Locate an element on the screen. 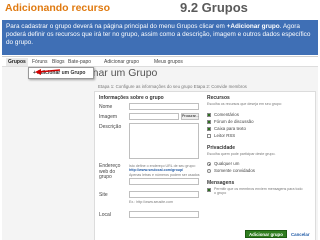 This screenshot has width=320, height=240. web-hint-2: Apenas letras e números podem ser usados is located at coordinates (164, 174).